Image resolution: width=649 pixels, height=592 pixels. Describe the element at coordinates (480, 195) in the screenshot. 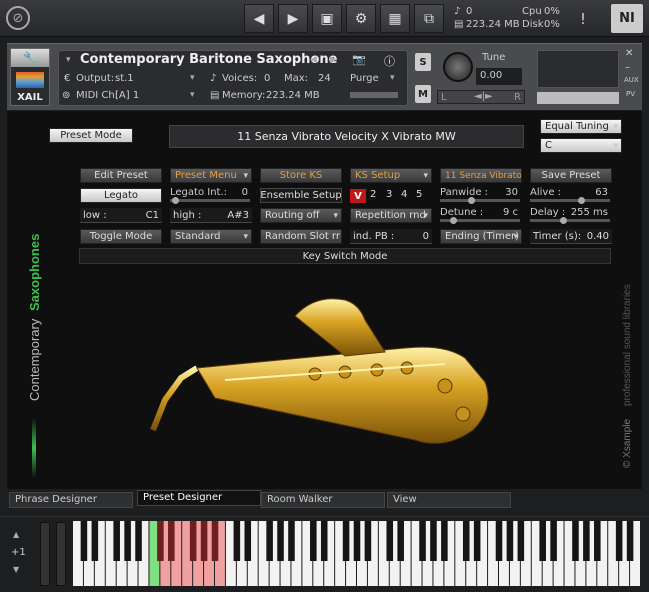

I see `panwide-slider: Panwide : 30` at that location.